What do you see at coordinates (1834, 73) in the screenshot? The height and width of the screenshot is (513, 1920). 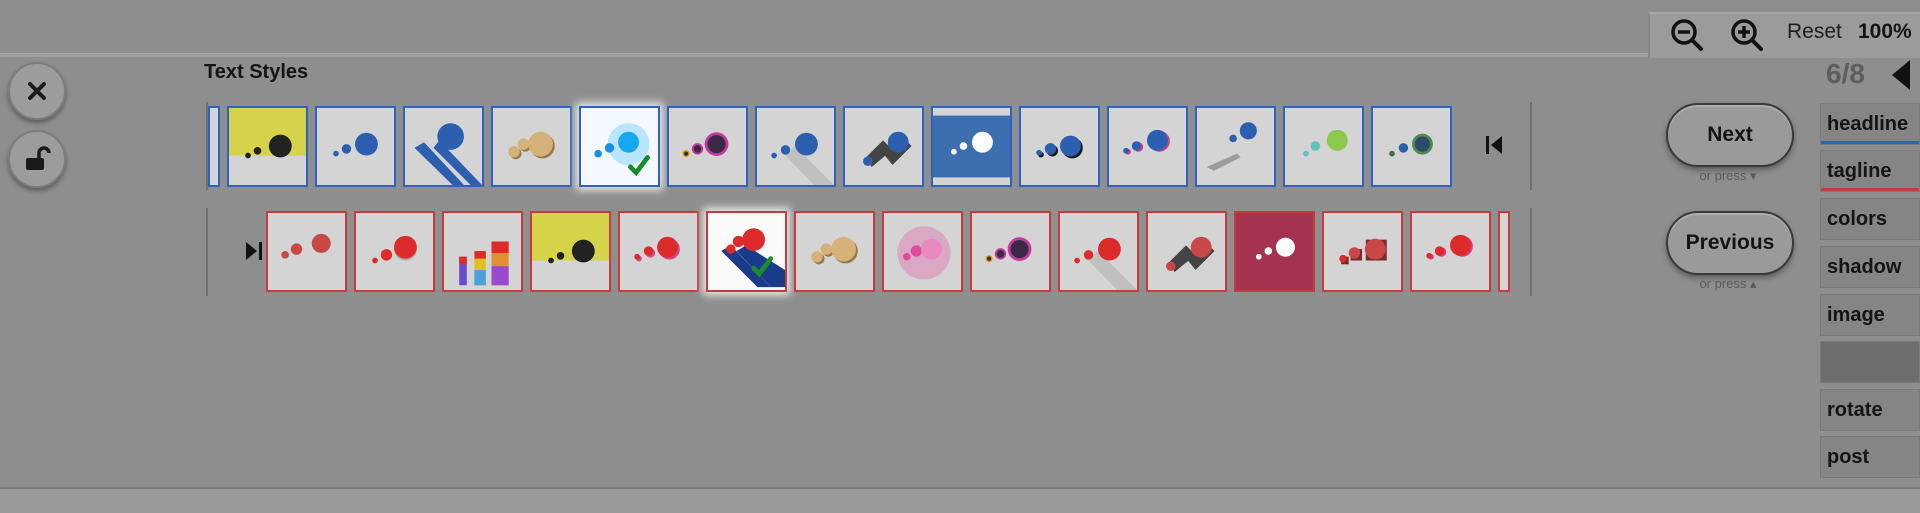 I see `page-current: 6` at bounding box center [1834, 73].